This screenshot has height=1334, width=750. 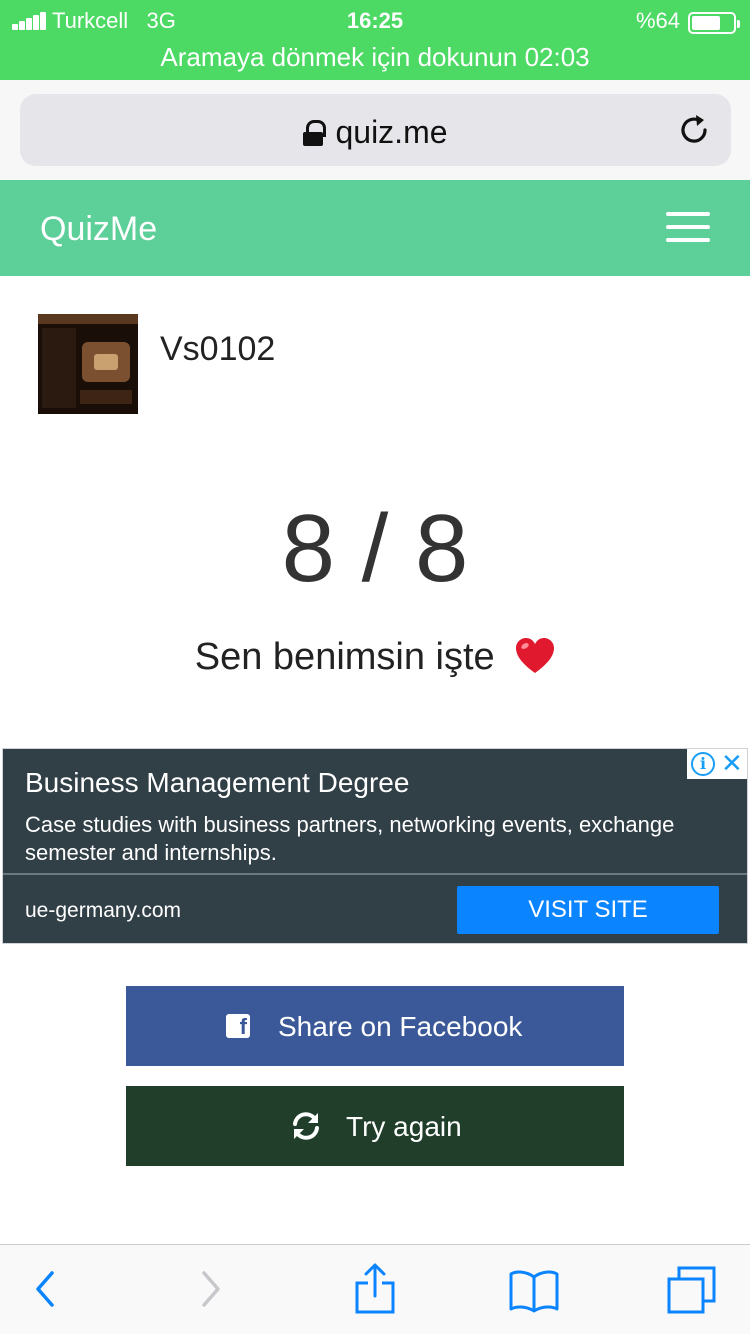 I want to click on visit-site-button: VISIT SITE, so click(x=588, y=910).